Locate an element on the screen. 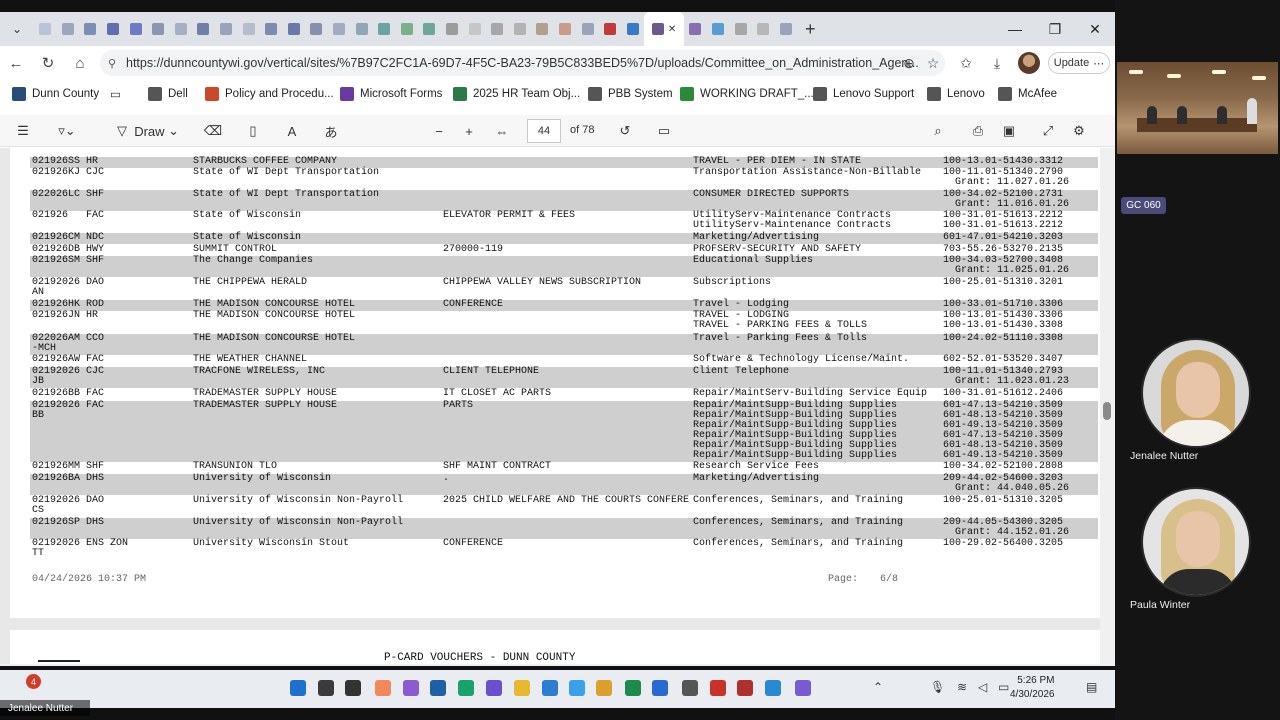  bookmark-item: Microsoft Forms is located at coordinates (391, 94).